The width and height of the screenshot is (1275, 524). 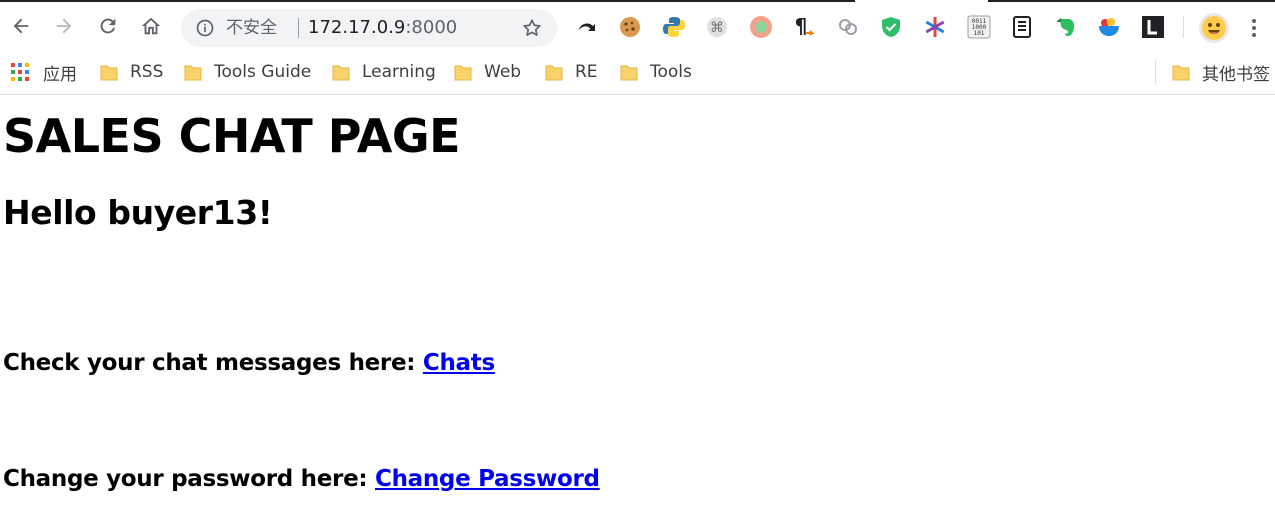 What do you see at coordinates (935, 27) in the screenshot?
I see `asterisk-color-extension-icon` at bounding box center [935, 27].